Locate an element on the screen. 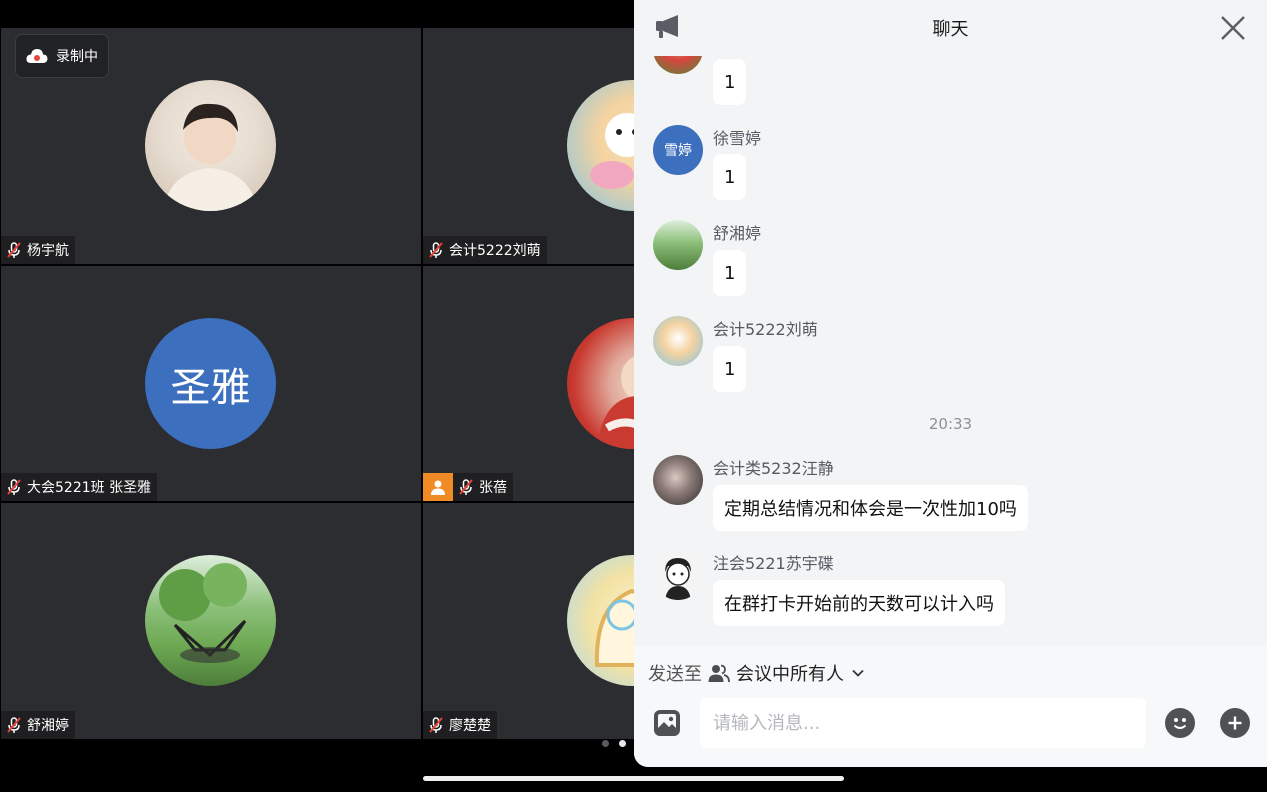  send-to-target: 会议中所有人 is located at coordinates (790, 674).